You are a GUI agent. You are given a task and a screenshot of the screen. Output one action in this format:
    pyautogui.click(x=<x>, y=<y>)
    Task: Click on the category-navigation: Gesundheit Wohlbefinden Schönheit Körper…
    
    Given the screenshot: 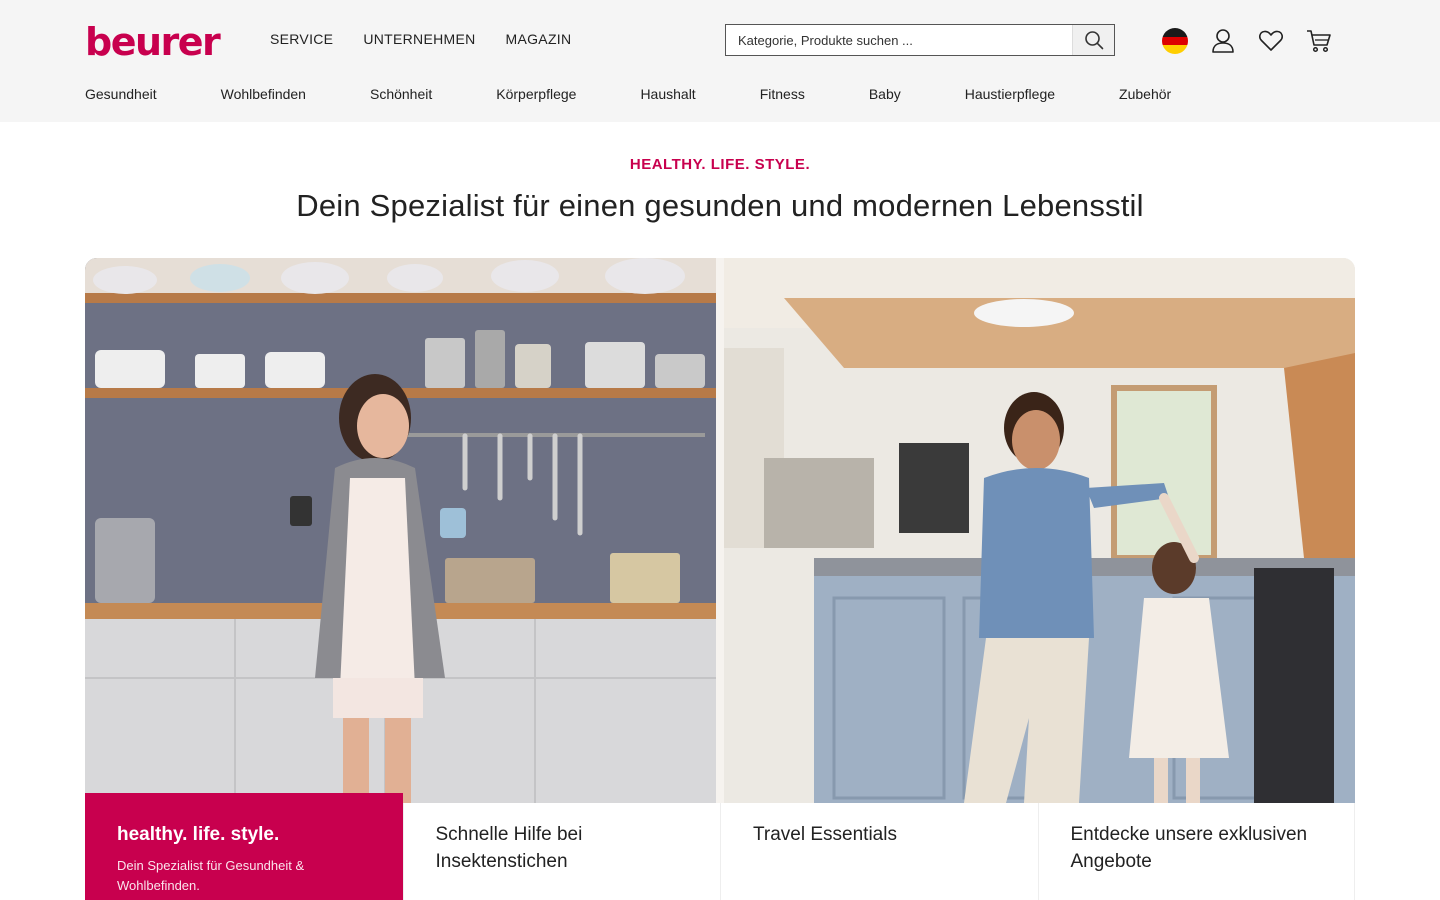 What is the action you would take?
    pyautogui.click(x=660, y=94)
    